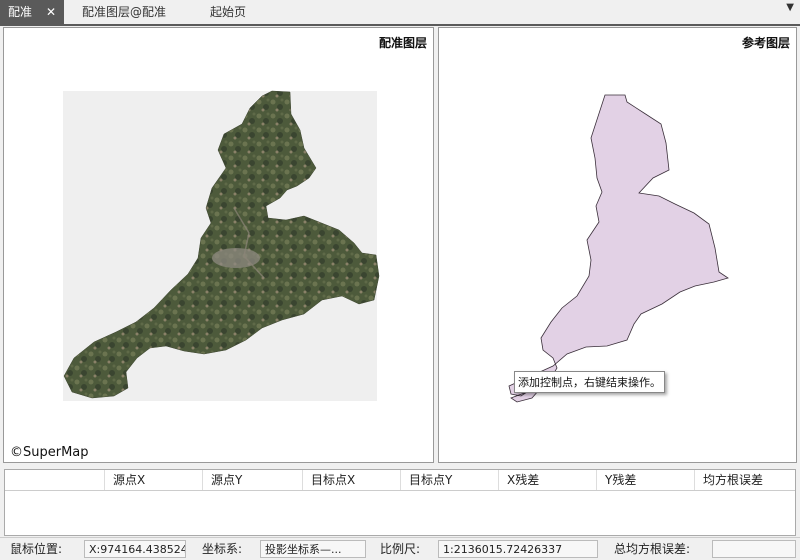 The width and height of the screenshot is (800, 560). Describe the element at coordinates (55, 480) in the screenshot. I see `column-header-index` at that location.